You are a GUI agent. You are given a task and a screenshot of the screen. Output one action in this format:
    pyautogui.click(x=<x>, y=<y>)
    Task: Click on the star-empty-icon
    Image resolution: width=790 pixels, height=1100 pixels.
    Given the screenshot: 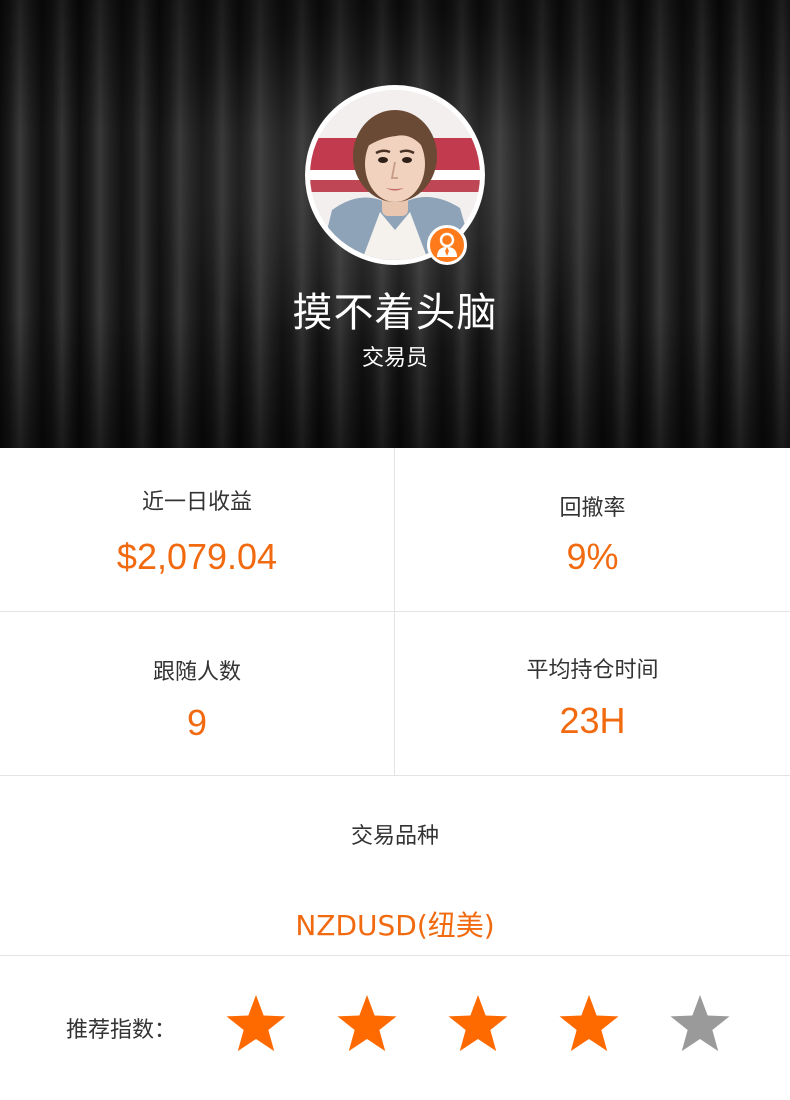 What is the action you would take?
    pyautogui.click(x=700, y=1024)
    